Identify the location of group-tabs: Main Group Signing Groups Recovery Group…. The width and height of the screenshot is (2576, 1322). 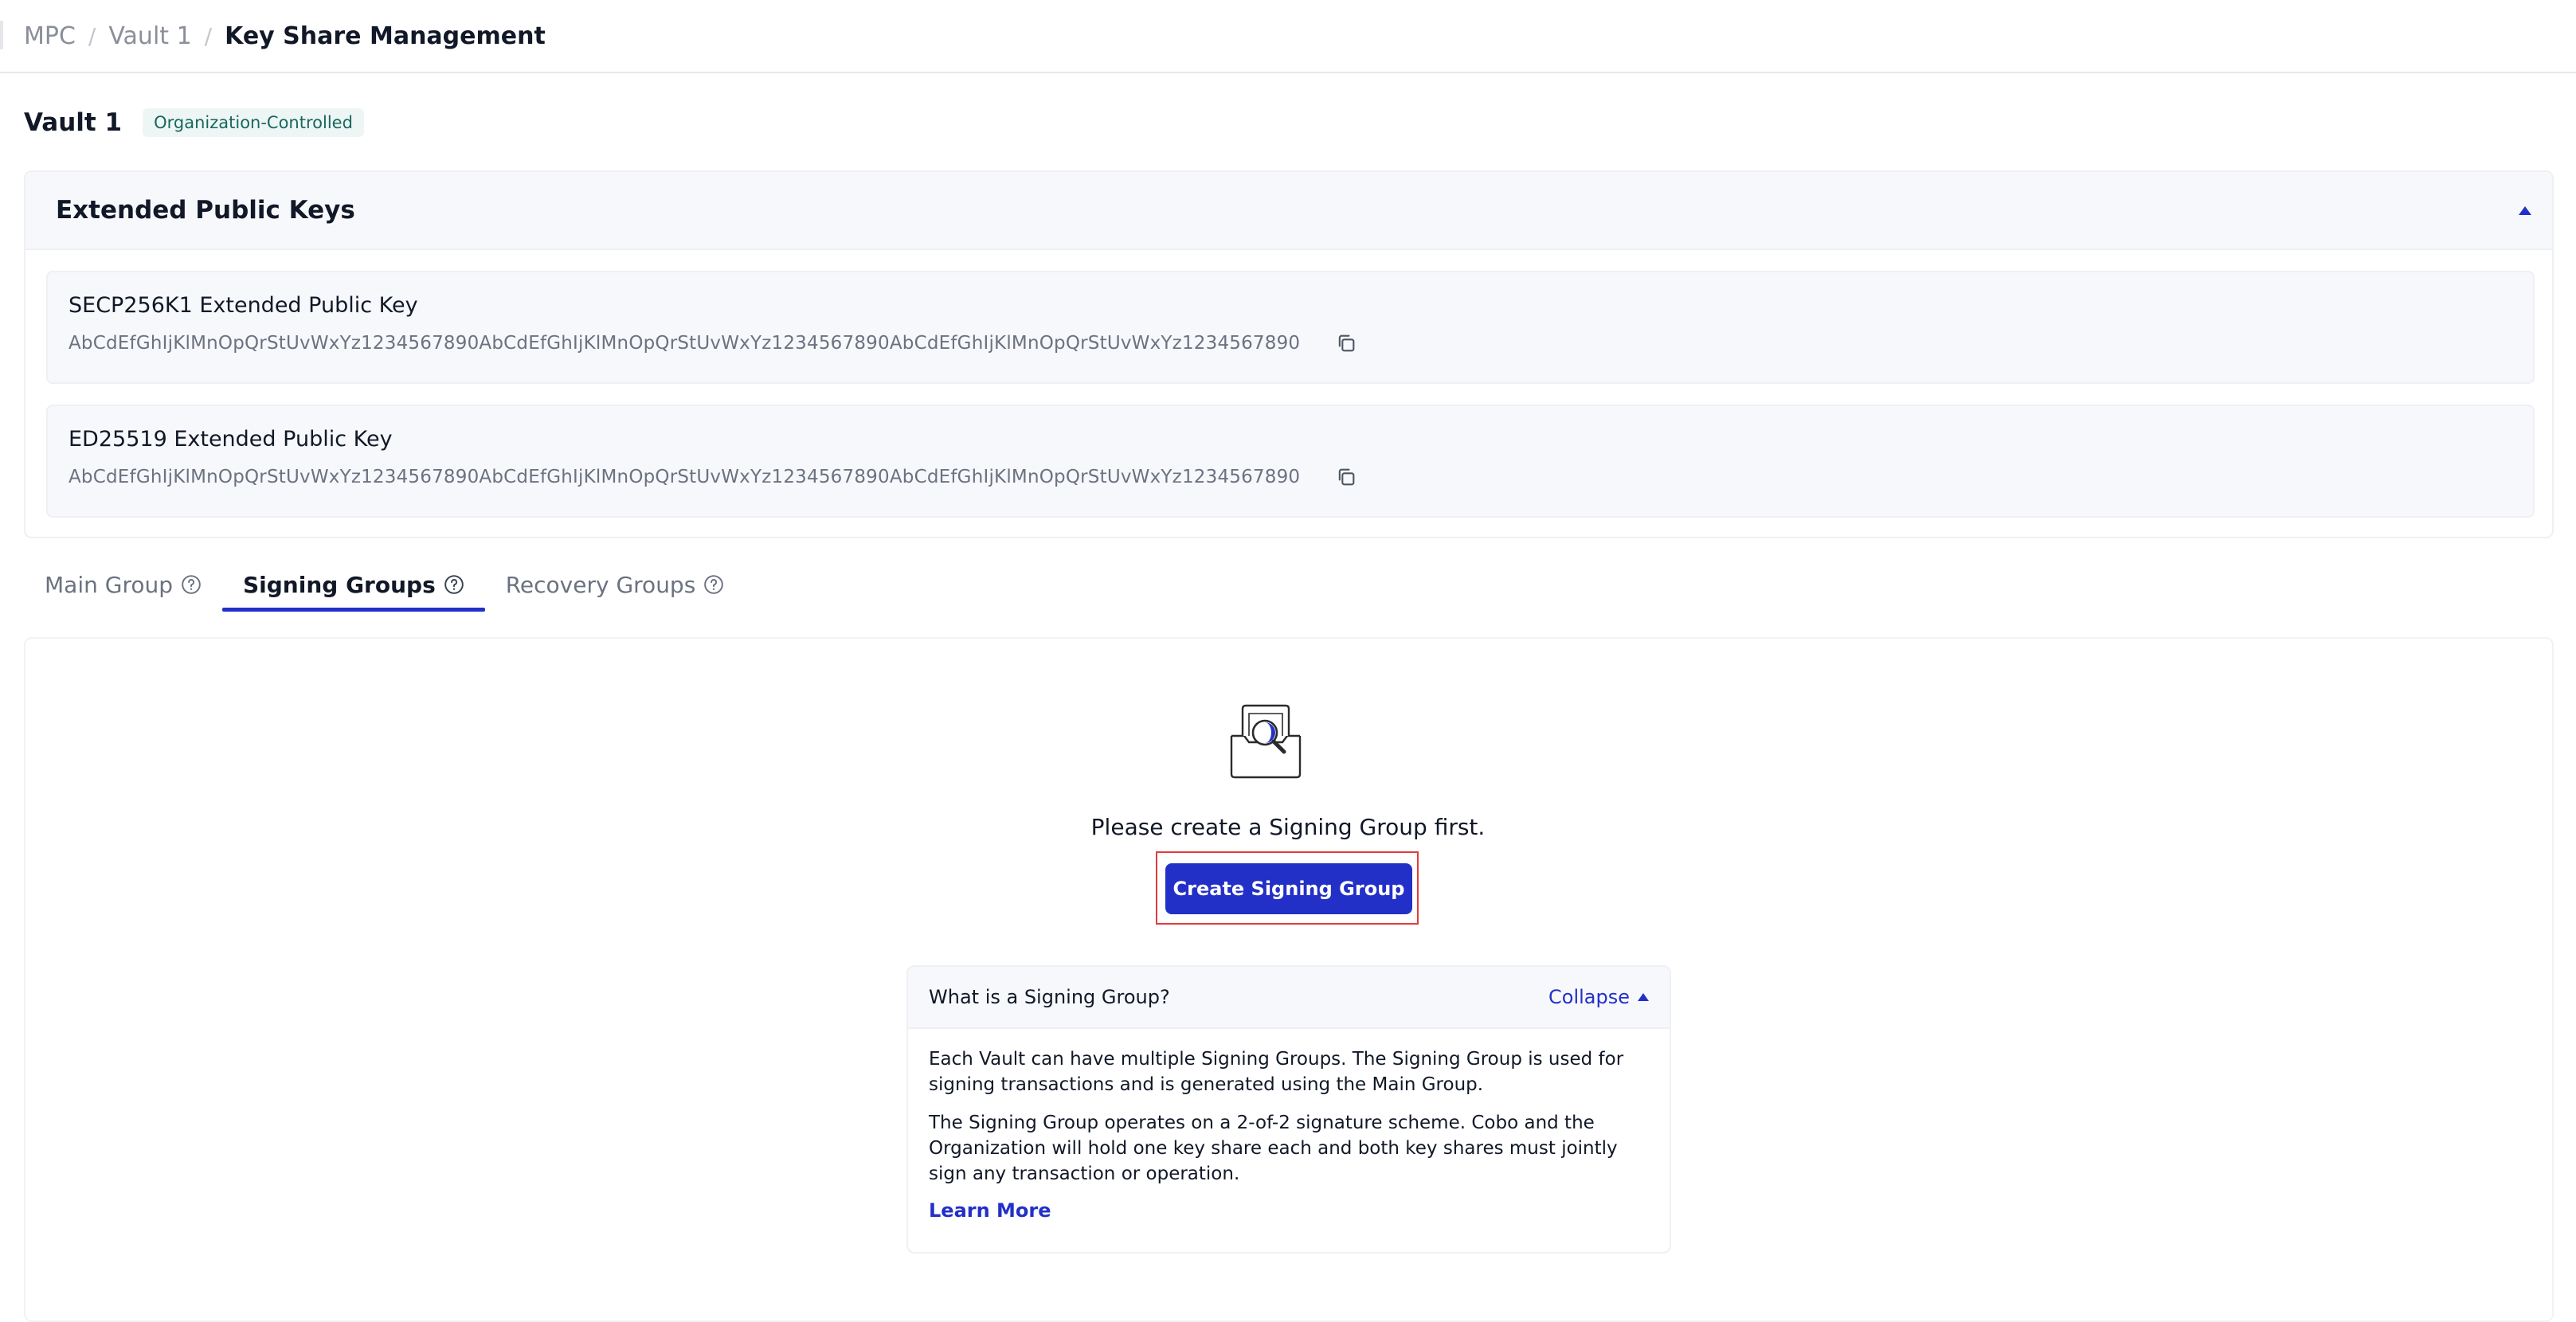
(384, 585).